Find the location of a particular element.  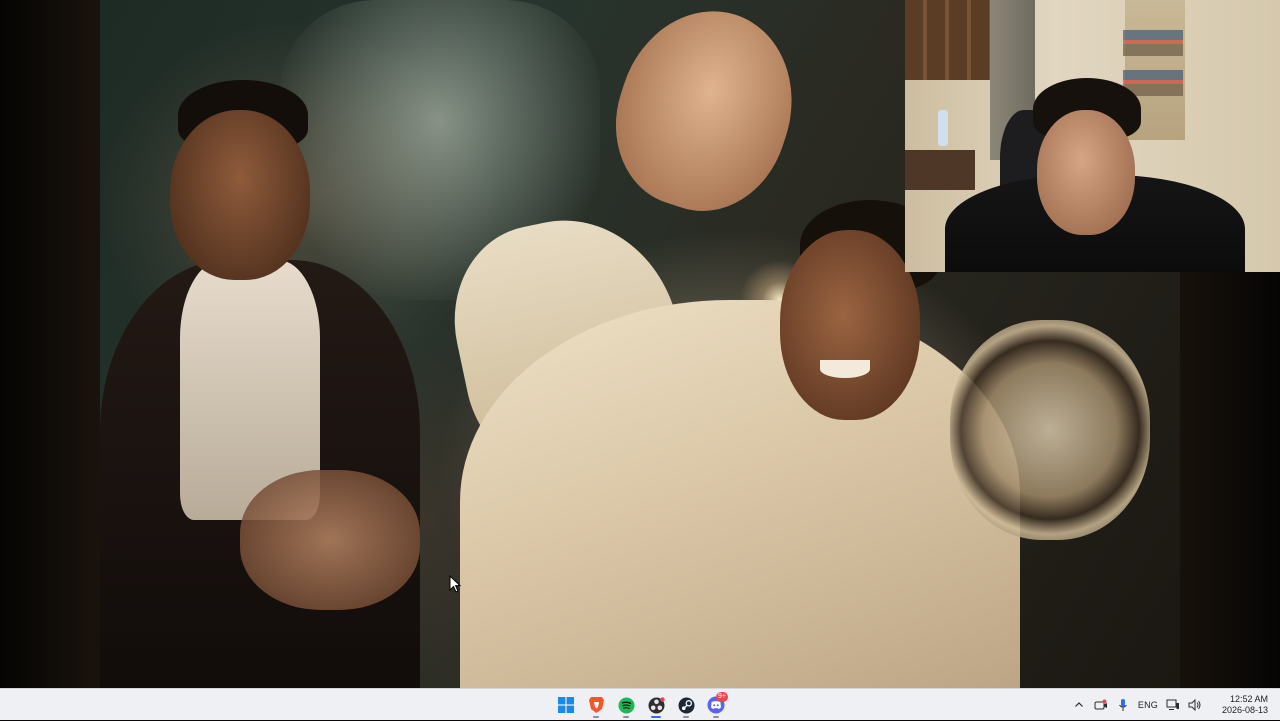

raised-hand is located at coordinates (705, 116).